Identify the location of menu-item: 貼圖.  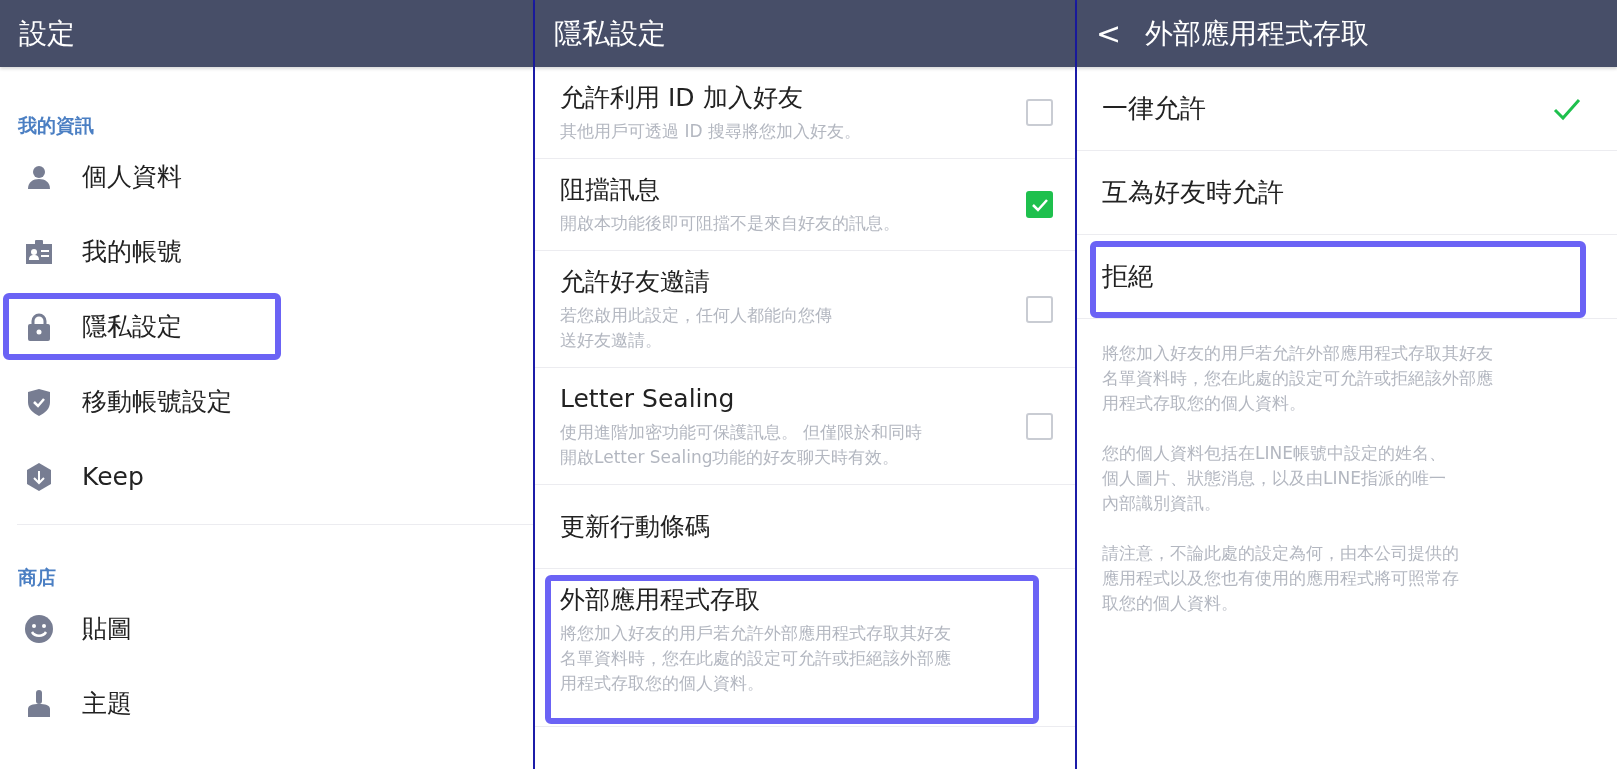
(266, 628).